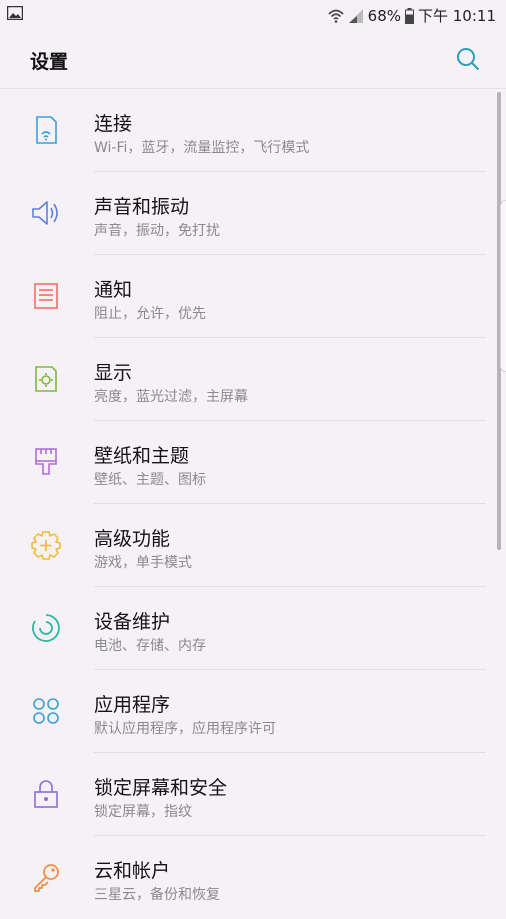 This screenshot has height=919, width=506. I want to click on battery-percent: 68%, so click(384, 15).